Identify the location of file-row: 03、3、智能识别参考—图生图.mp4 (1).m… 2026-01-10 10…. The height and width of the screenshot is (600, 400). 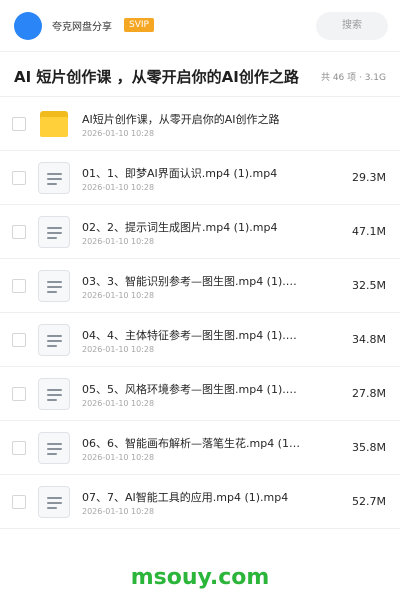
(200, 286).